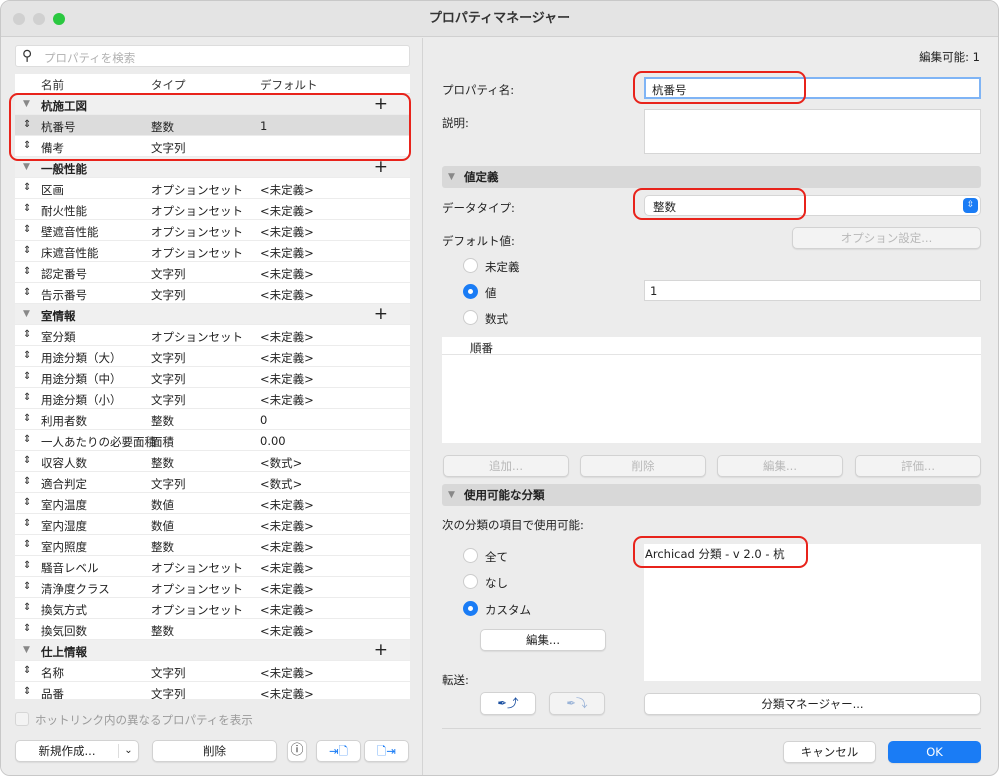 This screenshot has width=999, height=776. What do you see at coordinates (711, 177) in the screenshot?
I see `value-definition-section: 値定義` at bounding box center [711, 177].